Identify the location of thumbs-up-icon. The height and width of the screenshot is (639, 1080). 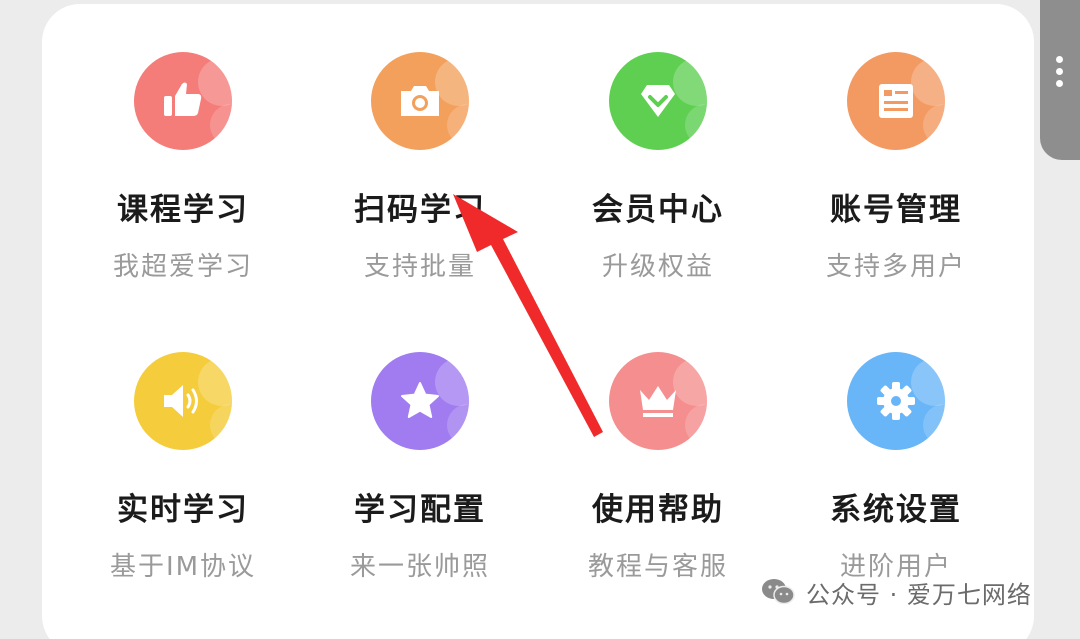
(183, 101).